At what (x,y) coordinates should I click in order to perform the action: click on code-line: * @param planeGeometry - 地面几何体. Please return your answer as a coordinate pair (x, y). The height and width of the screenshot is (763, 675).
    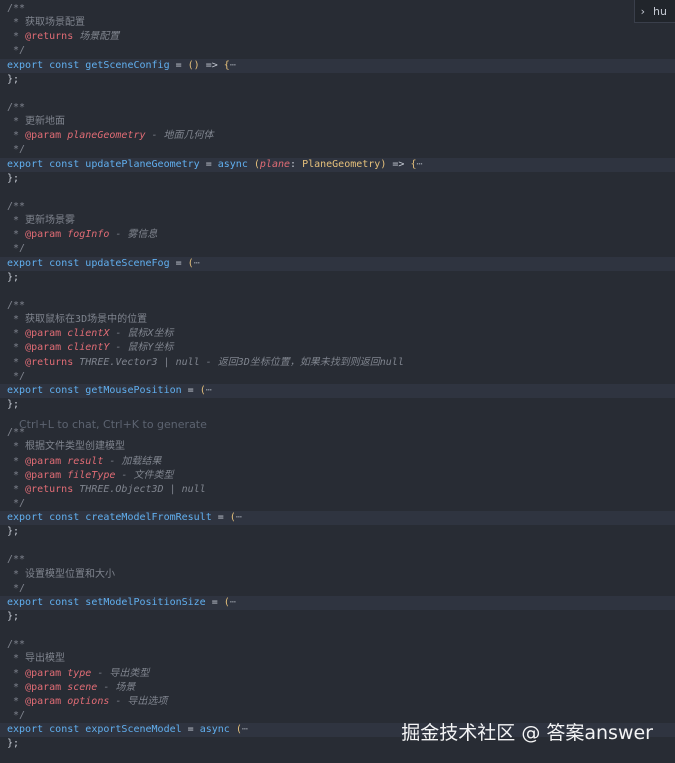
    Looking at the image, I should click on (337, 136).